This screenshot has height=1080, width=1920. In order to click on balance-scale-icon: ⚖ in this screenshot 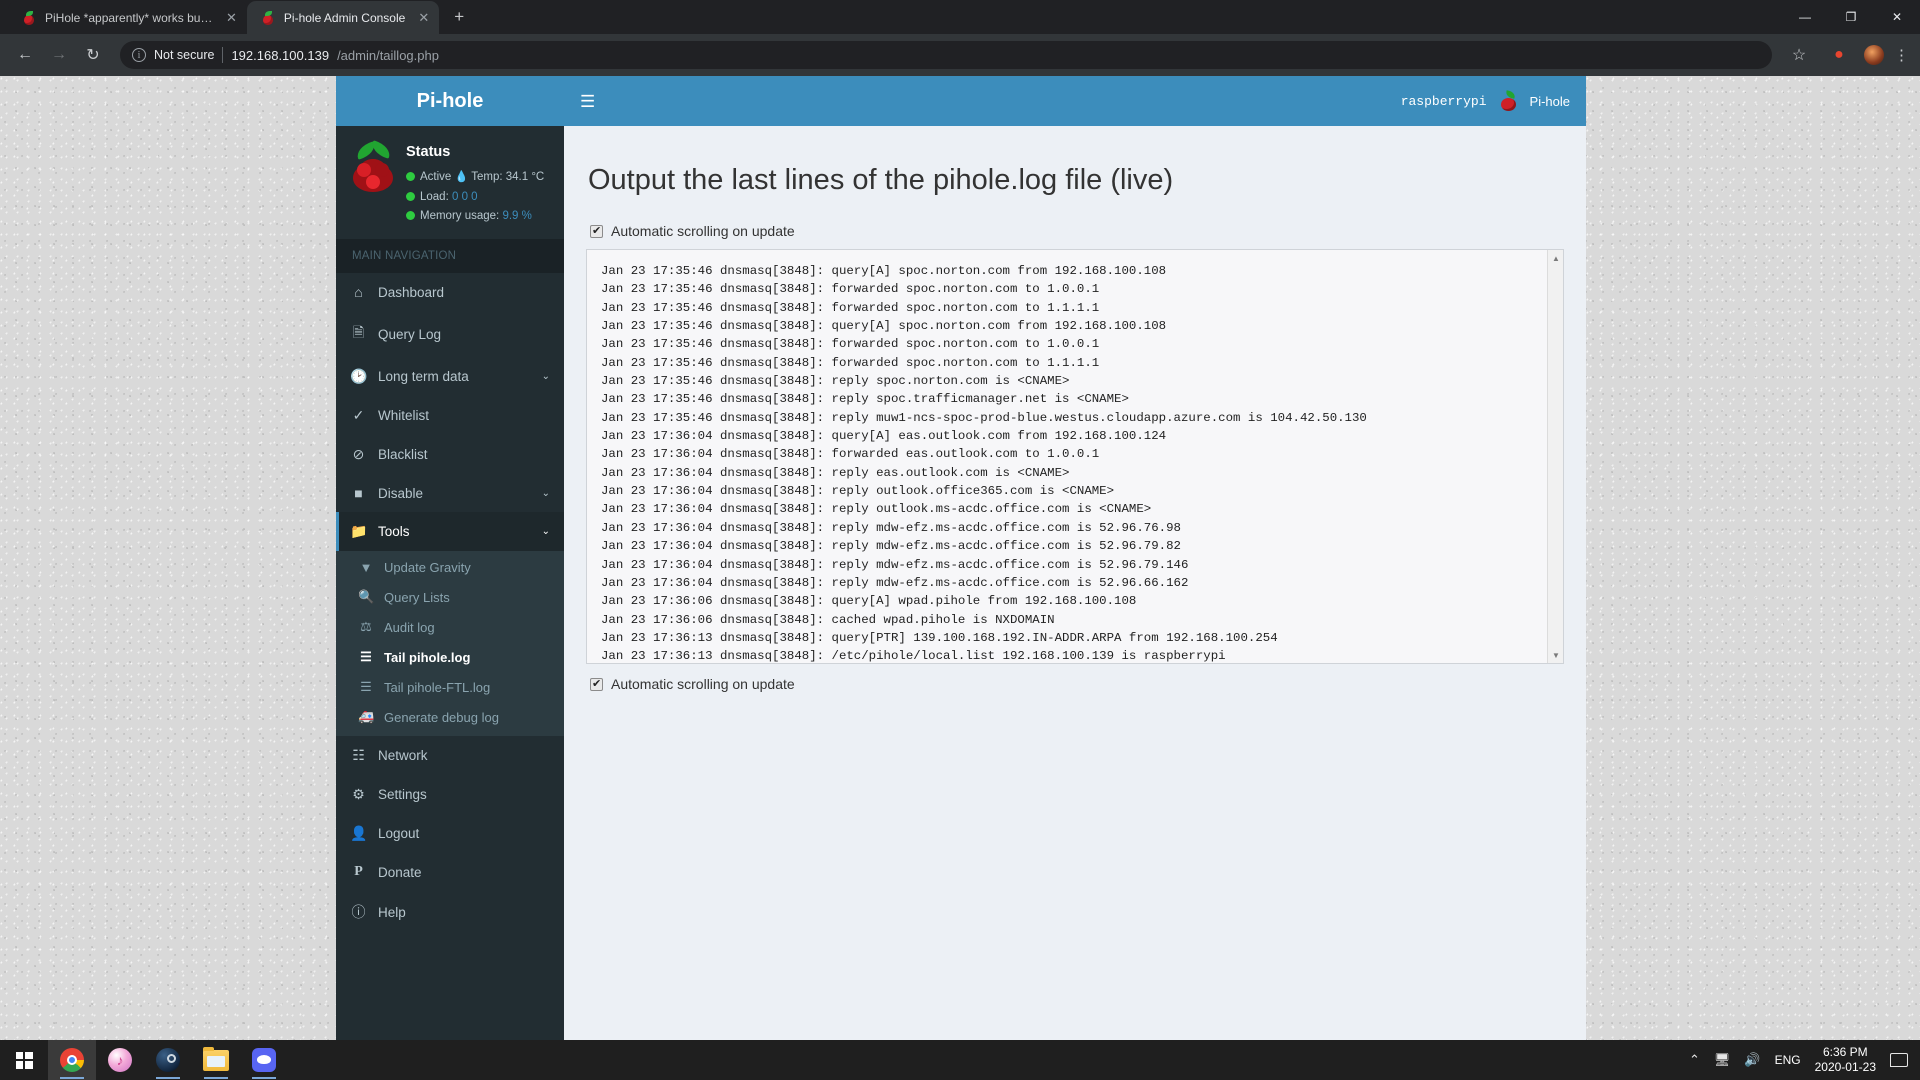, I will do `click(366, 627)`.